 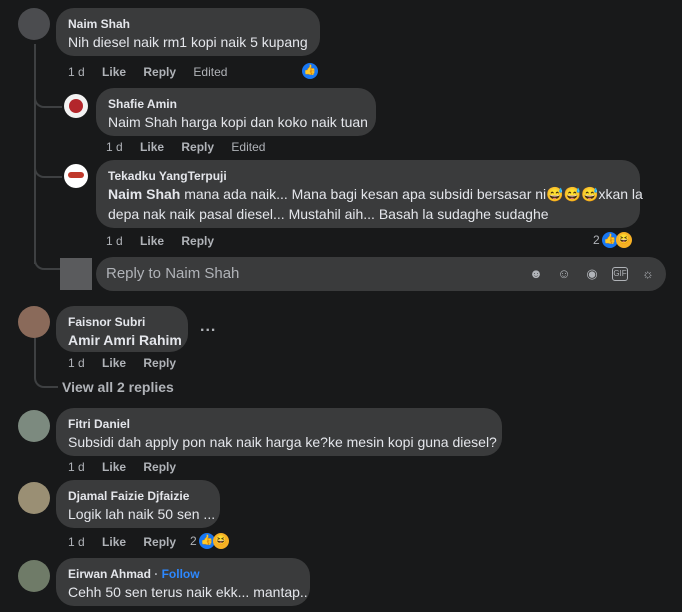 What do you see at coordinates (109, 574) in the screenshot?
I see `comment-author-name: Eirwan Ahmad` at bounding box center [109, 574].